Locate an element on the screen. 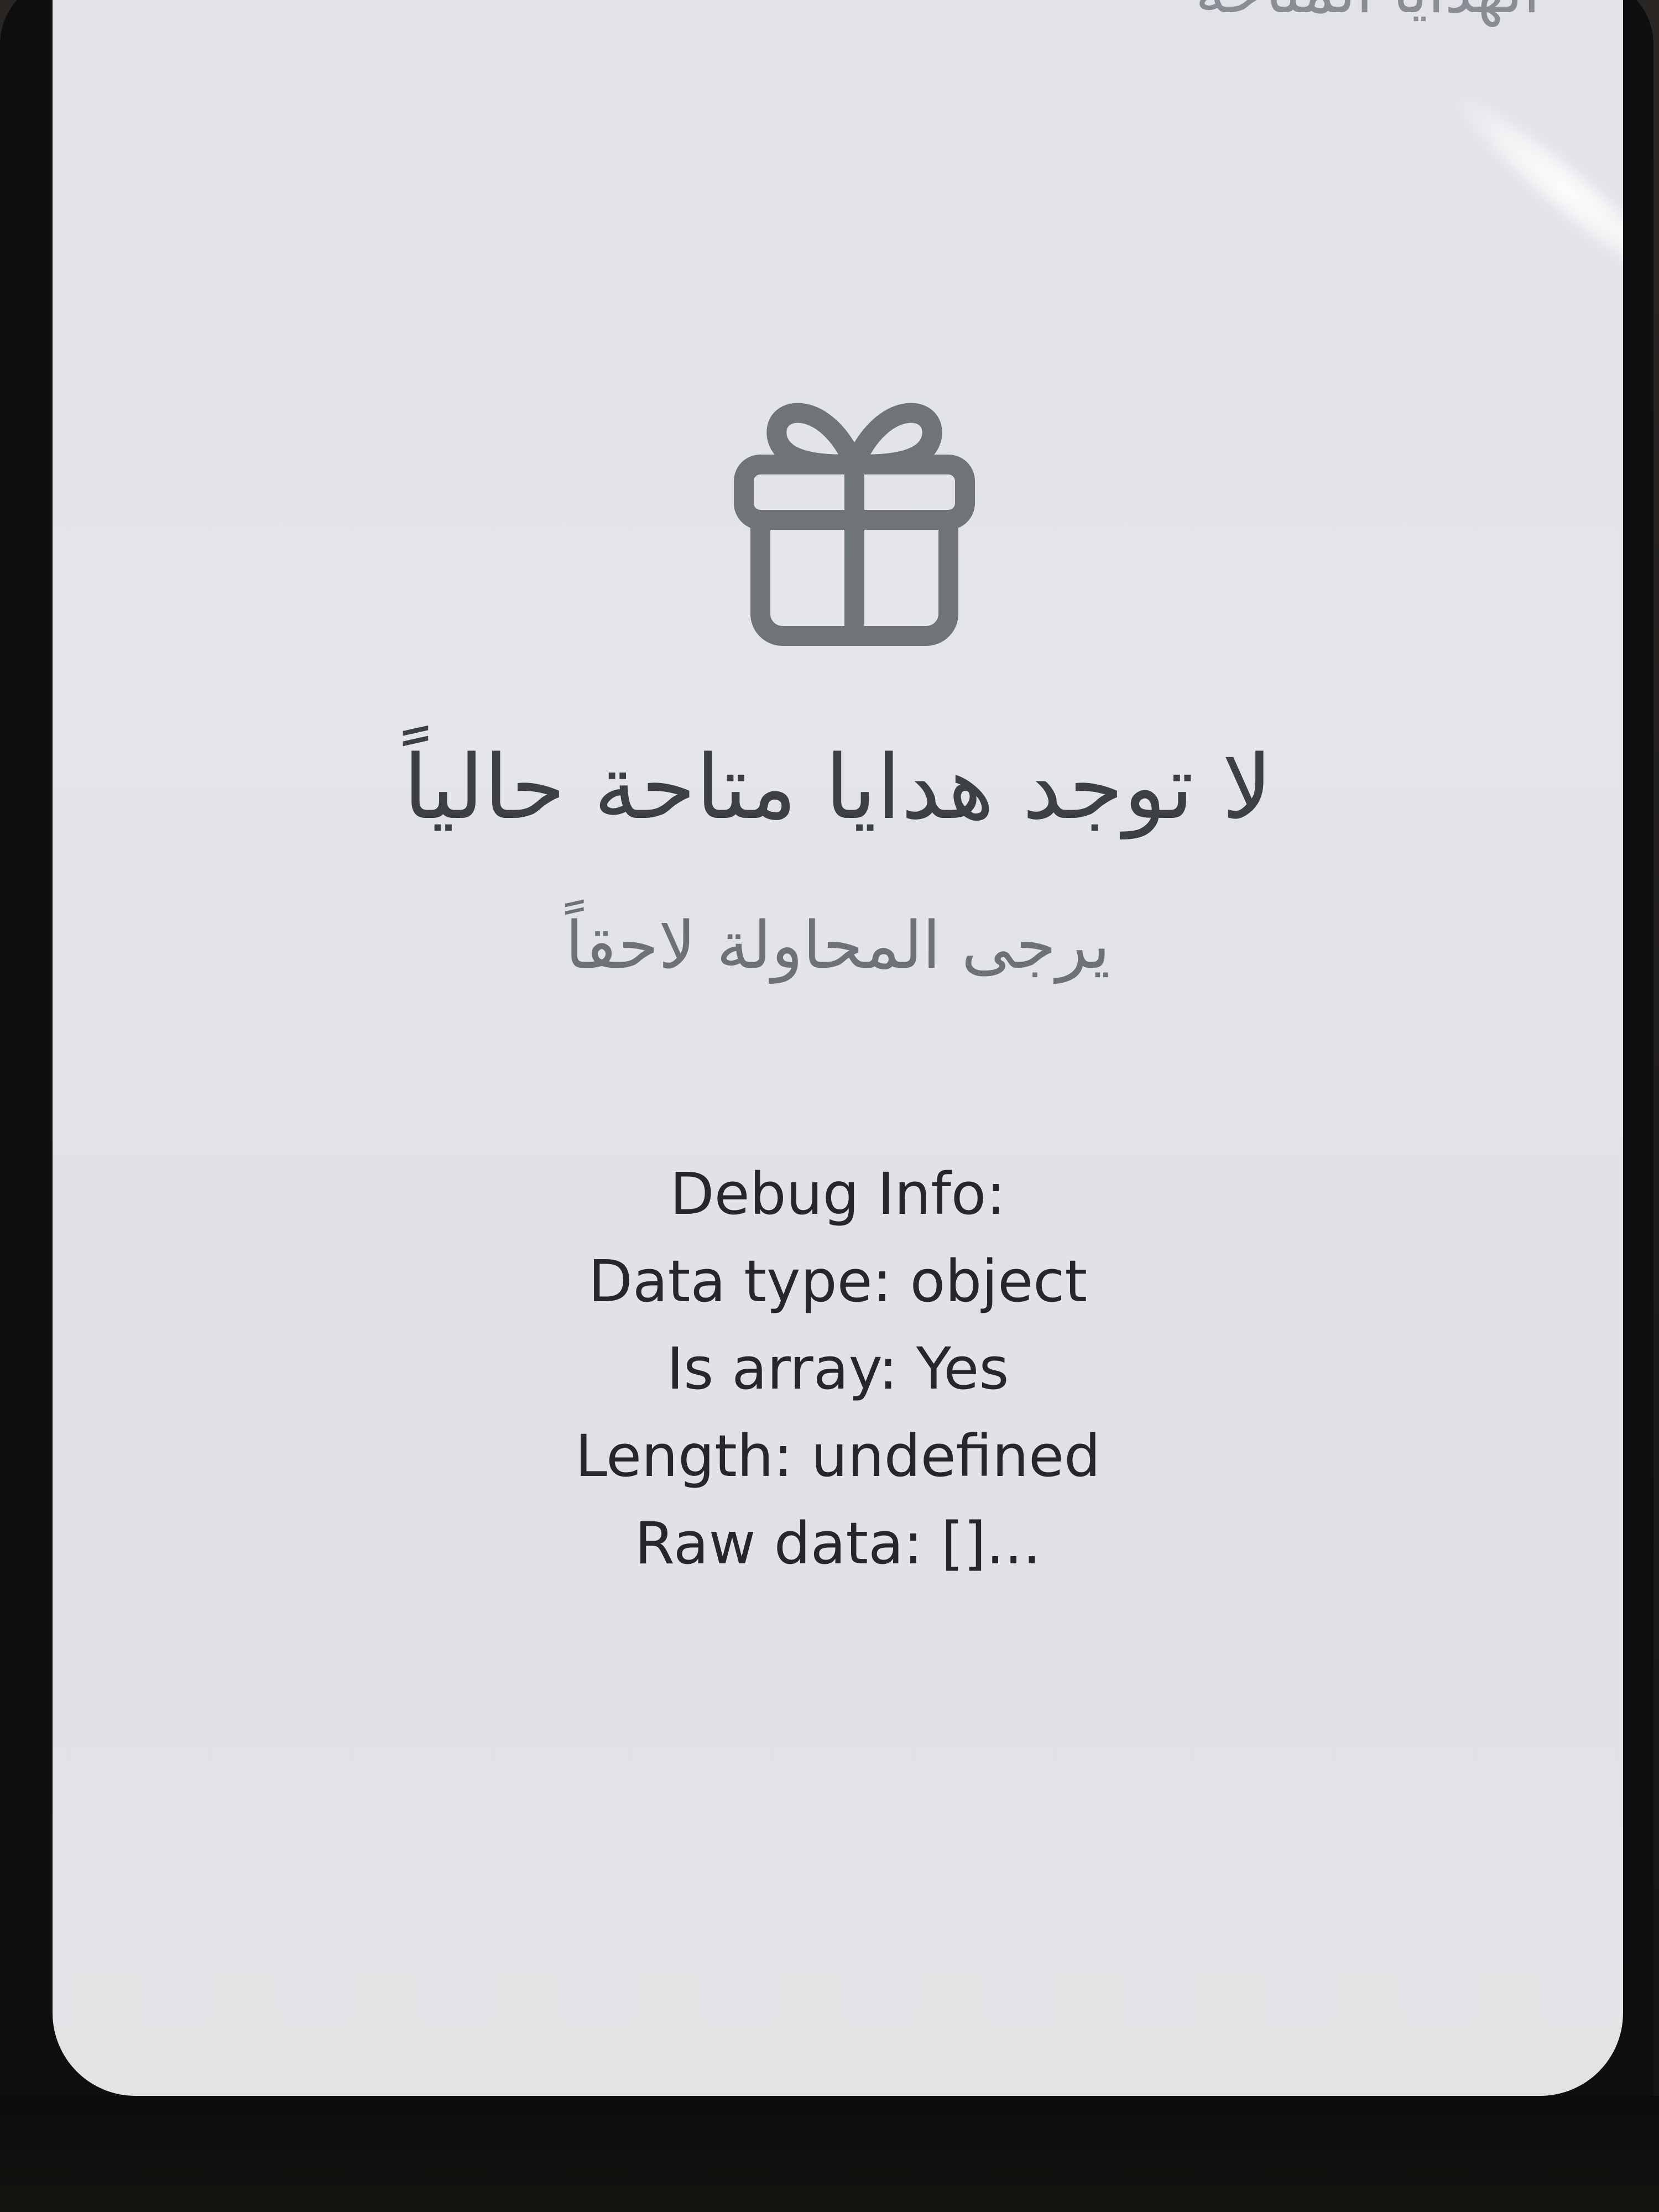 Image resolution: width=1659 pixels, height=2212 pixels. light-glare is located at coordinates (1532, 191).